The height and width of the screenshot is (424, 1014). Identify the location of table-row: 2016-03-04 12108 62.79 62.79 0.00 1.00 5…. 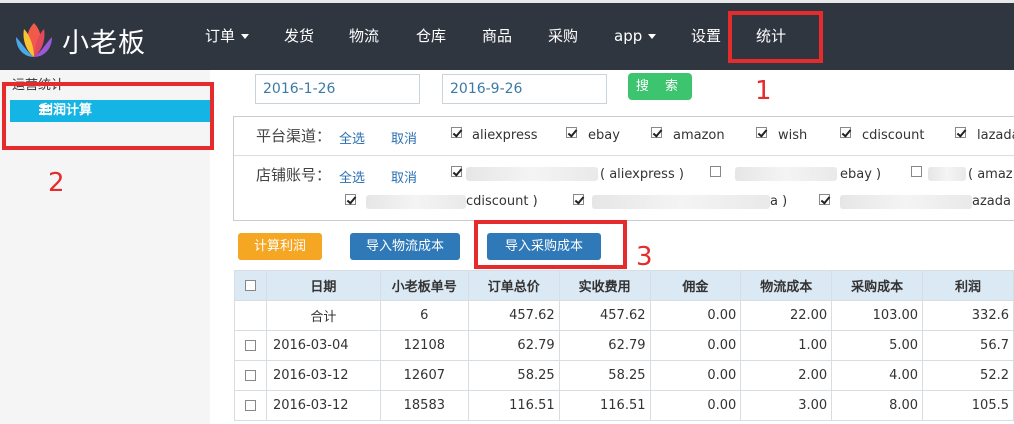
(624, 345).